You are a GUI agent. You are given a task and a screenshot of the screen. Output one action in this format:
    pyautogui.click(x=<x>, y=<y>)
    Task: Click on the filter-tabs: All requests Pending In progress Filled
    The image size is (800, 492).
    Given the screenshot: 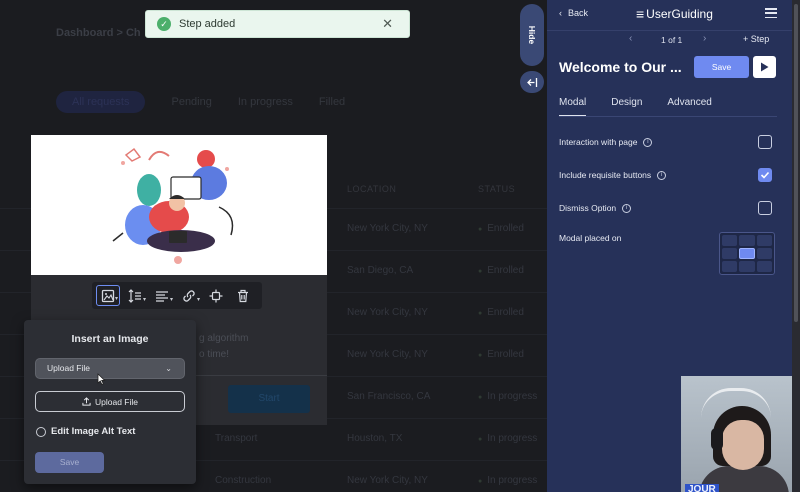 What is the action you would take?
    pyautogui.click(x=200, y=102)
    